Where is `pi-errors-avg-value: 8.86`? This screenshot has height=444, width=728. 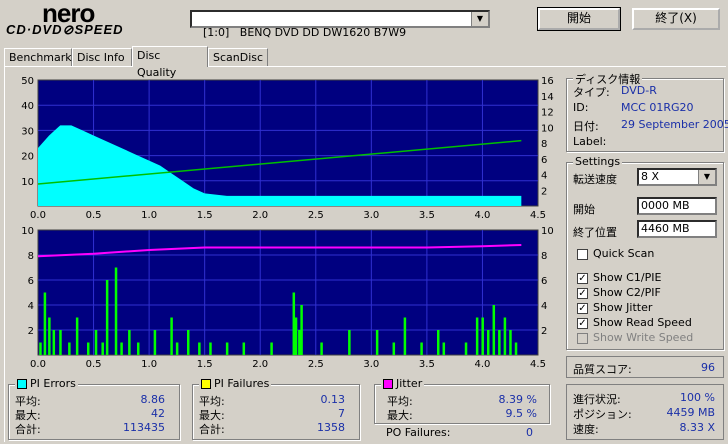 pi-errors-avg-value: 8.86 is located at coordinates (153, 399).